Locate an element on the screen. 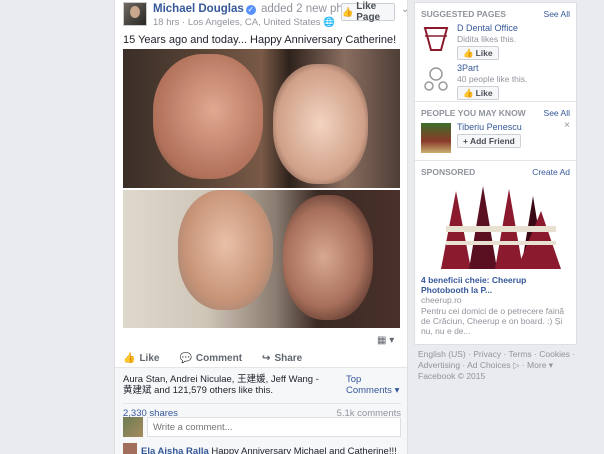 The width and height of the screenshot is (604, 454). comment-composer is located at coordinates (262, 427).